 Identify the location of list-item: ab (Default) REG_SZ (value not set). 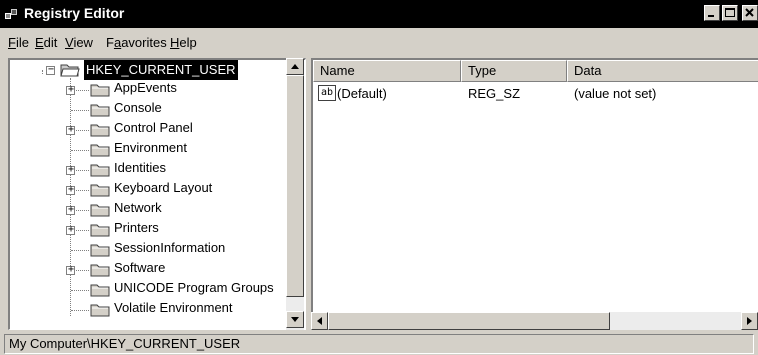
(535, 94).